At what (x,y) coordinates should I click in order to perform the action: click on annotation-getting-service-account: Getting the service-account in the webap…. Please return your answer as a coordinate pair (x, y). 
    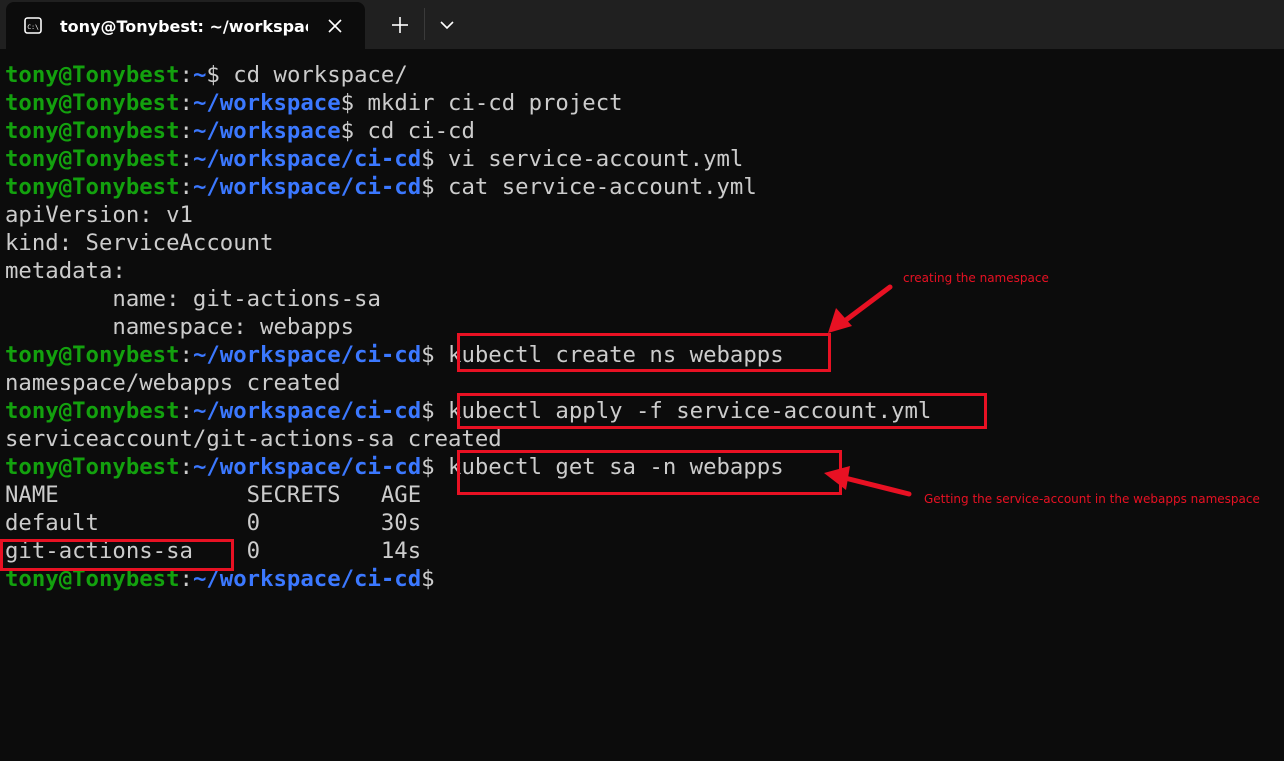
    Looking at the image, I should click on (1092, 499).